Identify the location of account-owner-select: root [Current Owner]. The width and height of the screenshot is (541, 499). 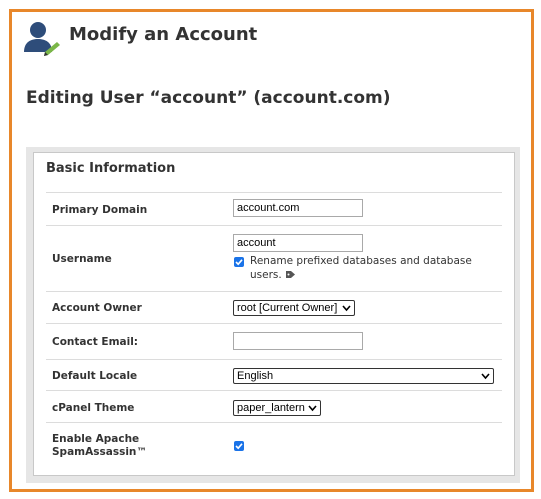
(294, 308).